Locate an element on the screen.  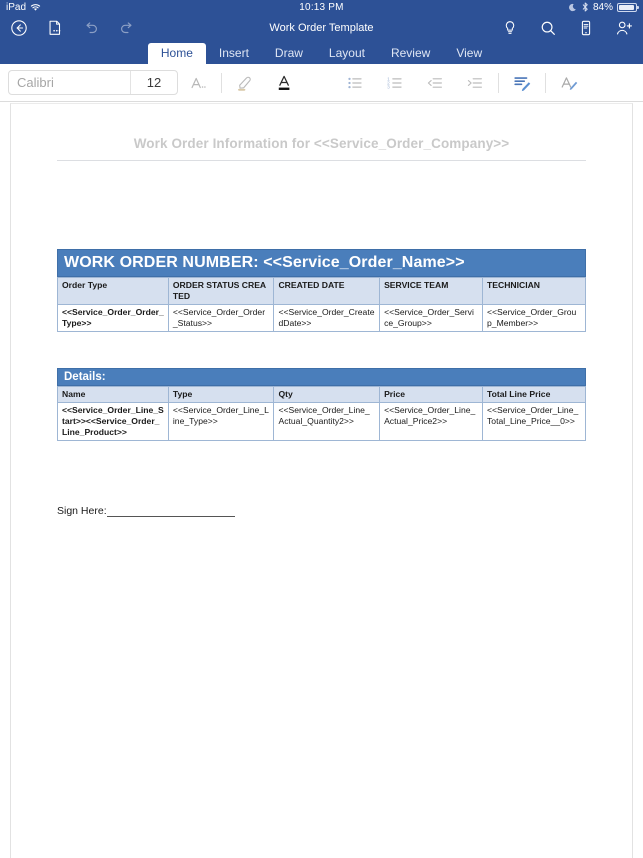
cell-order-type: <<Service_Order_Order_Type>> is located at coordinates (113, 318).